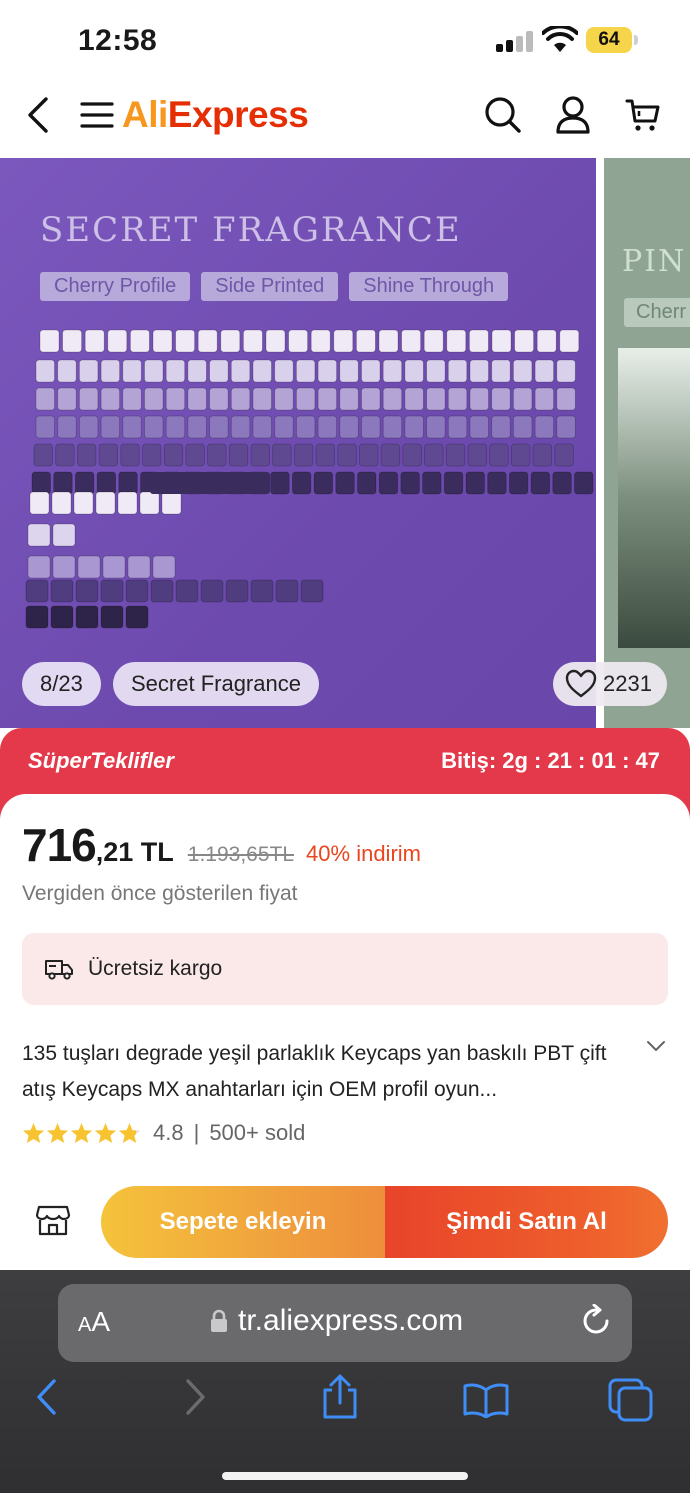  Describe the element at coordinates (101, 1321) in the screenshot. I see `aa-large: A` at that location.